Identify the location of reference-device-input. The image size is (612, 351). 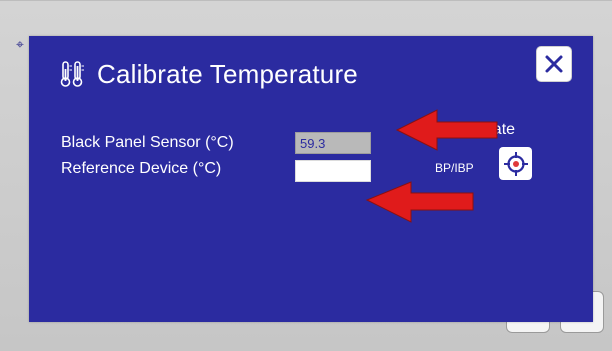
(333, 171).